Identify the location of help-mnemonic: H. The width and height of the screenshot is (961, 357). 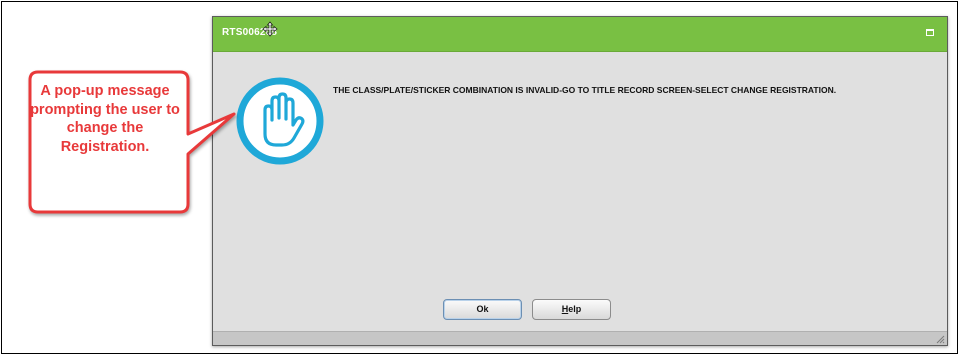
(565, 309).